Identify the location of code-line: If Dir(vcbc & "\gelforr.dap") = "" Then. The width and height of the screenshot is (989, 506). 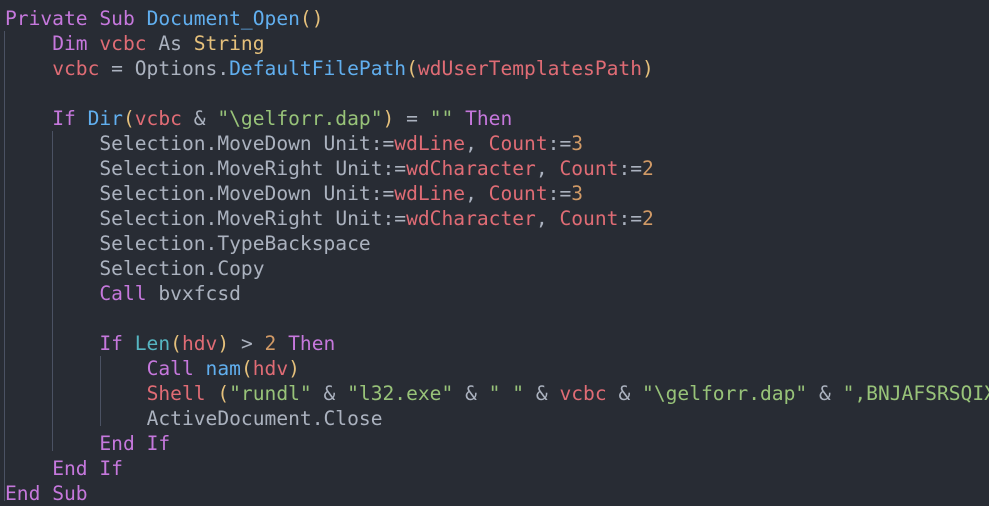
(497, 118).